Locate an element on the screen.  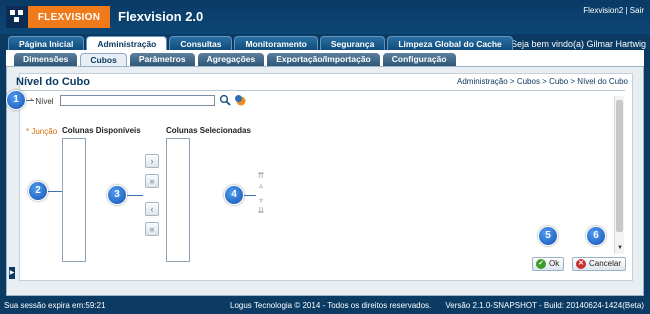
user-links: Flexvision2 | Sair is located at coordinates (613, 10).